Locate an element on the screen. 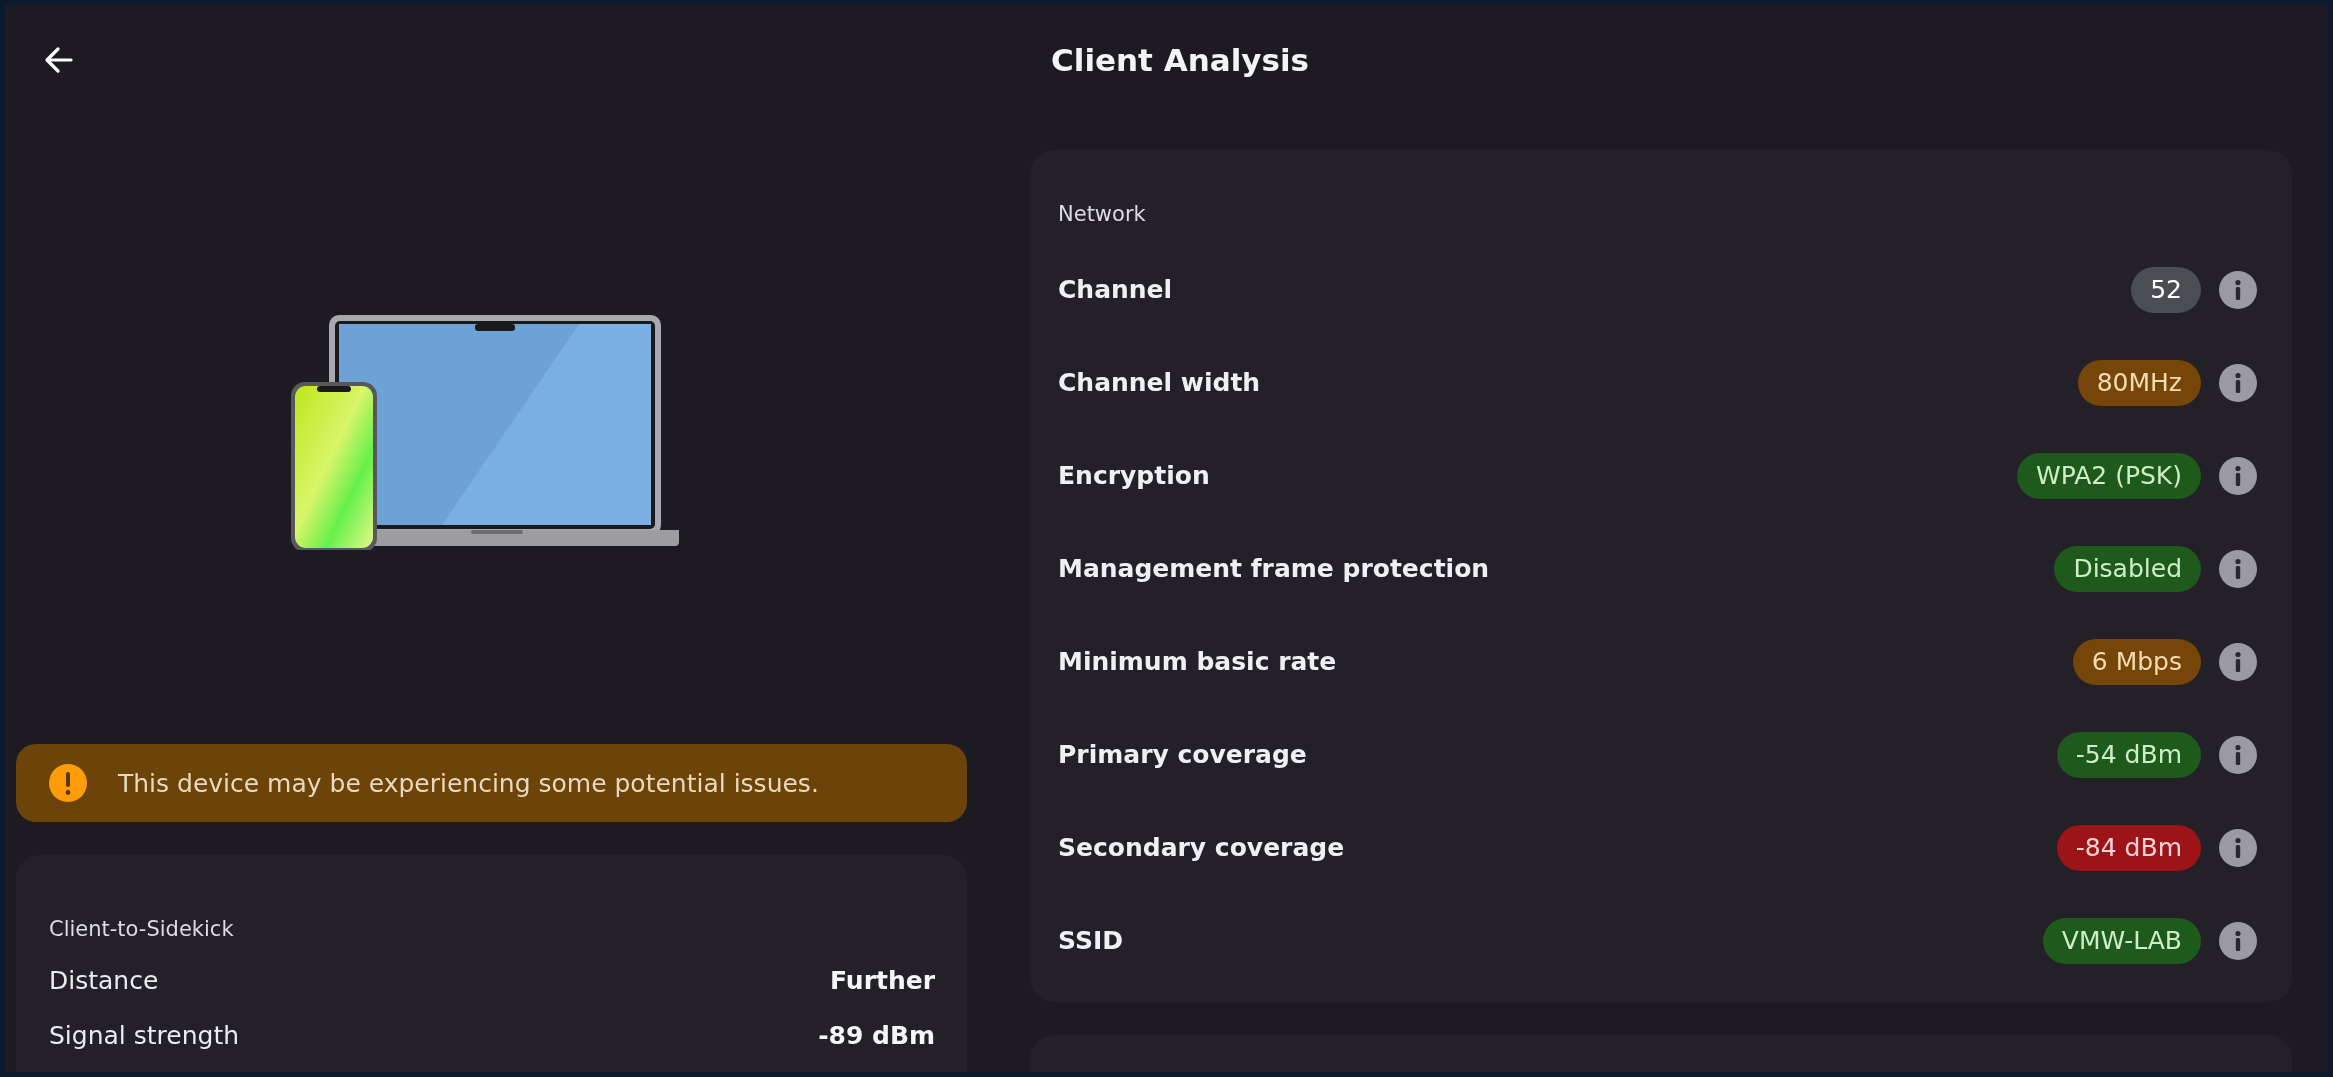  row-label: Channel is located at coordinates (1116, 289).